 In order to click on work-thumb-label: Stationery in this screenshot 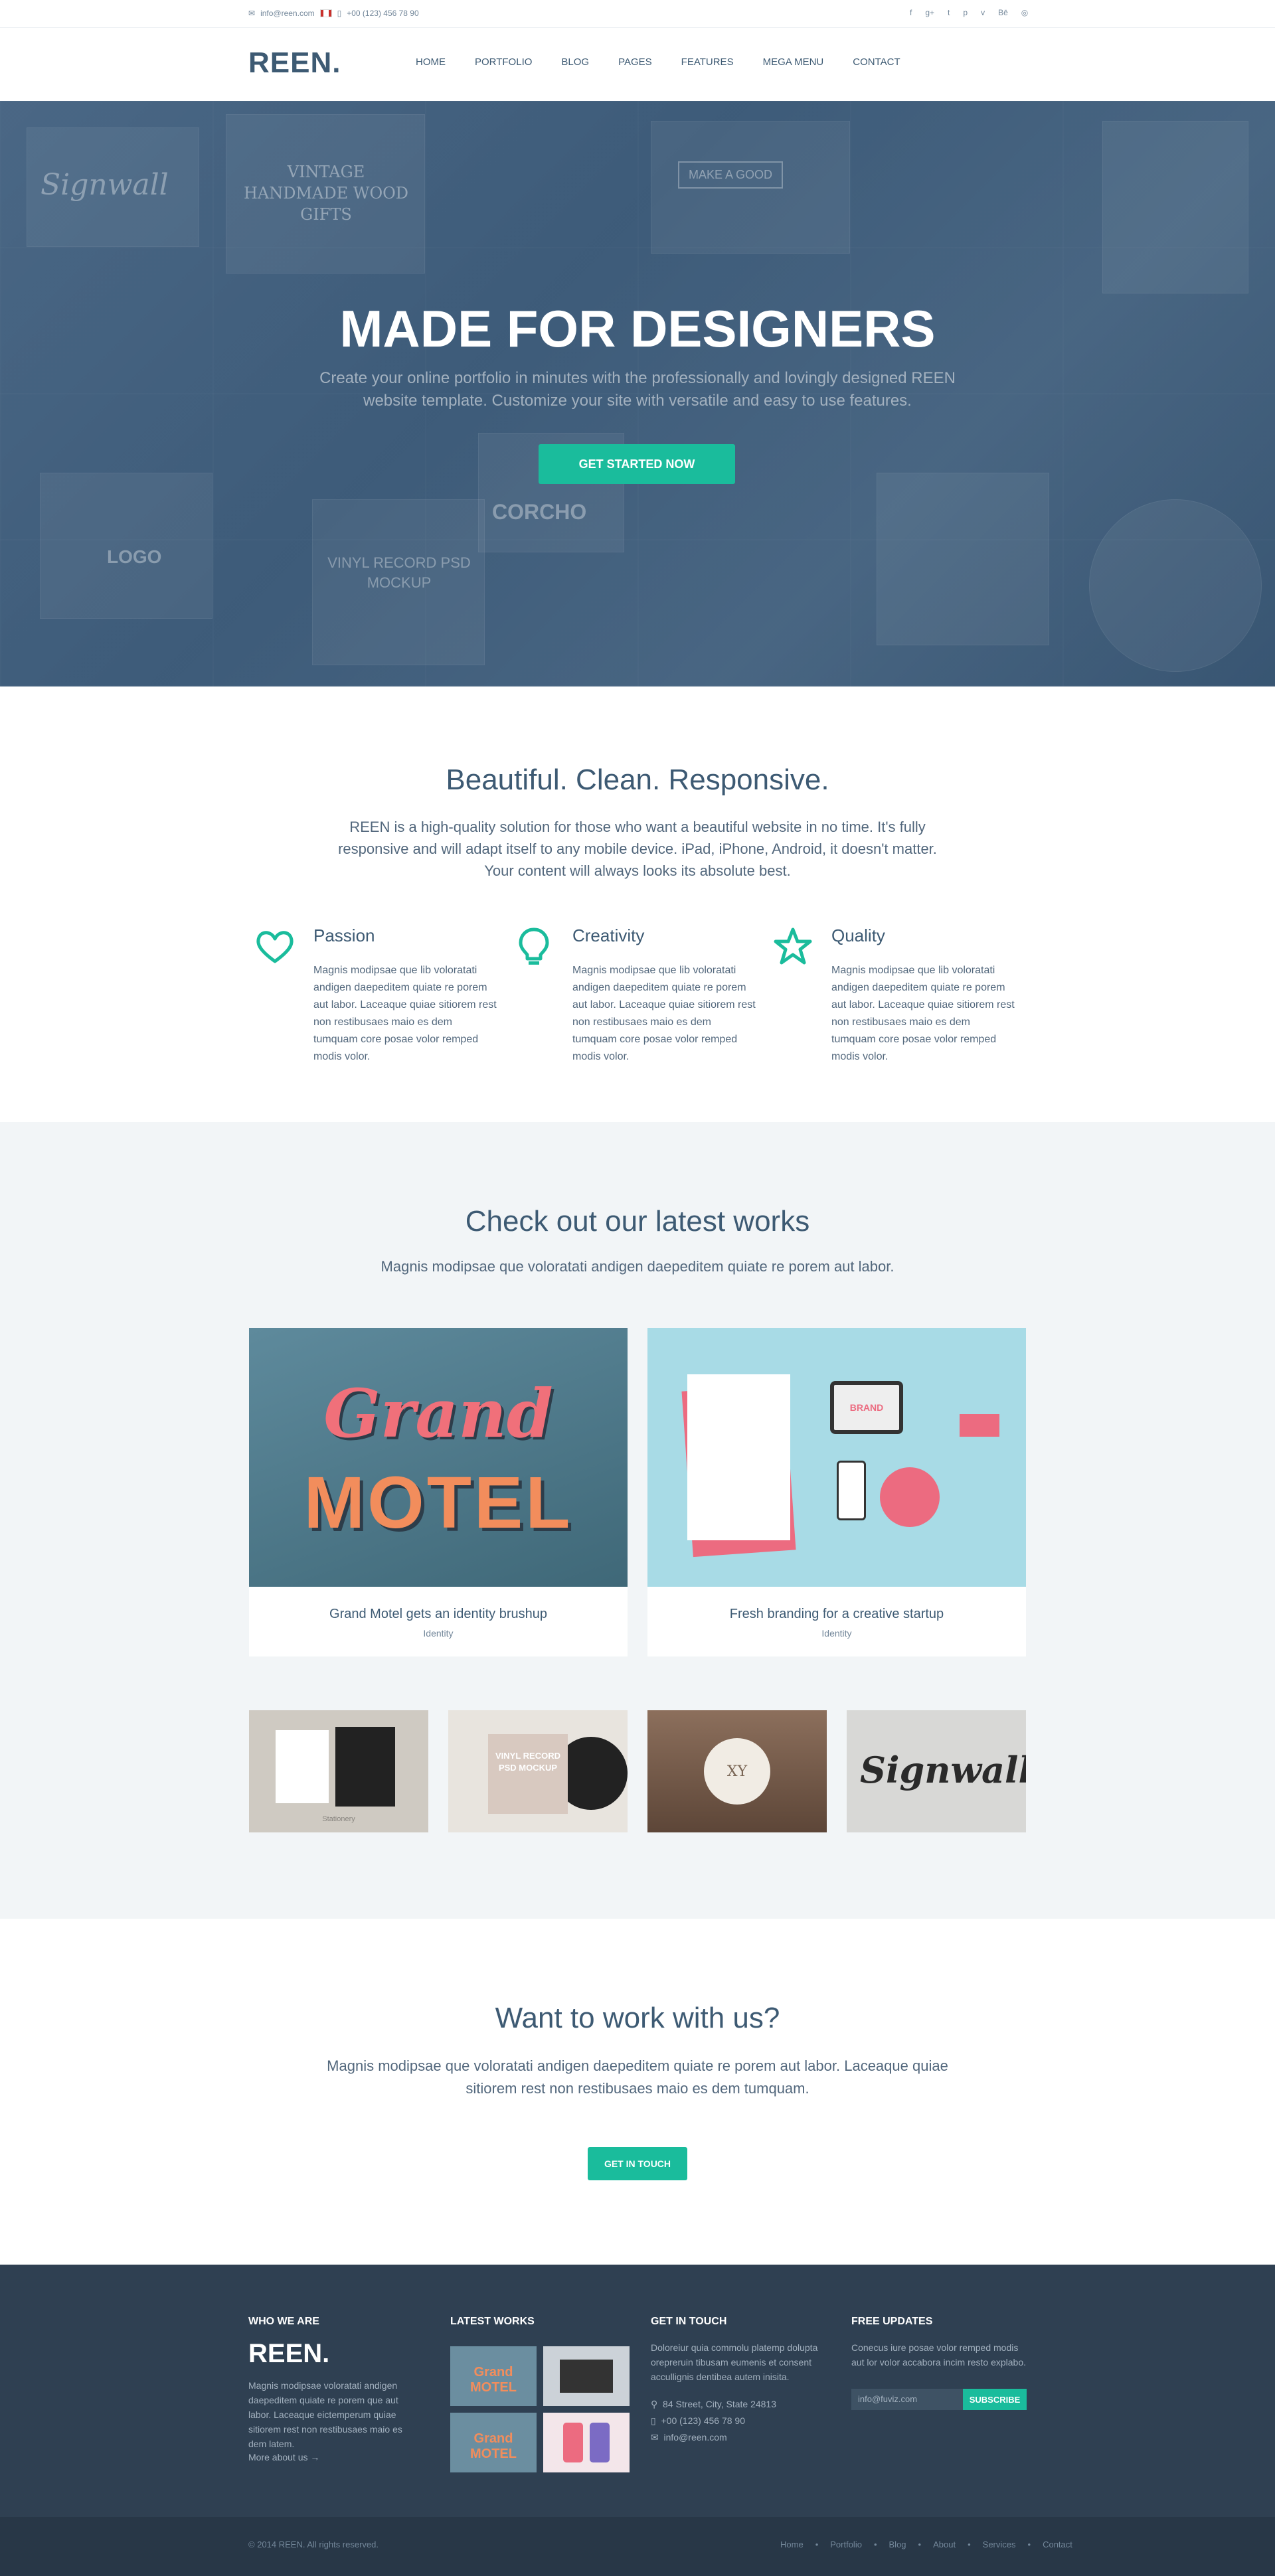, I will do `click(338, 1819)`.